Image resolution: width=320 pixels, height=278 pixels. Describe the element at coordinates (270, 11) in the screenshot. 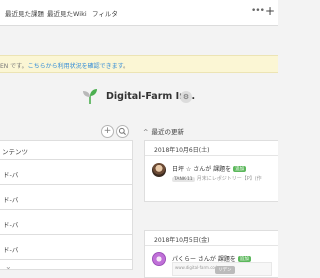

I see `plus-icon: +` at that location.